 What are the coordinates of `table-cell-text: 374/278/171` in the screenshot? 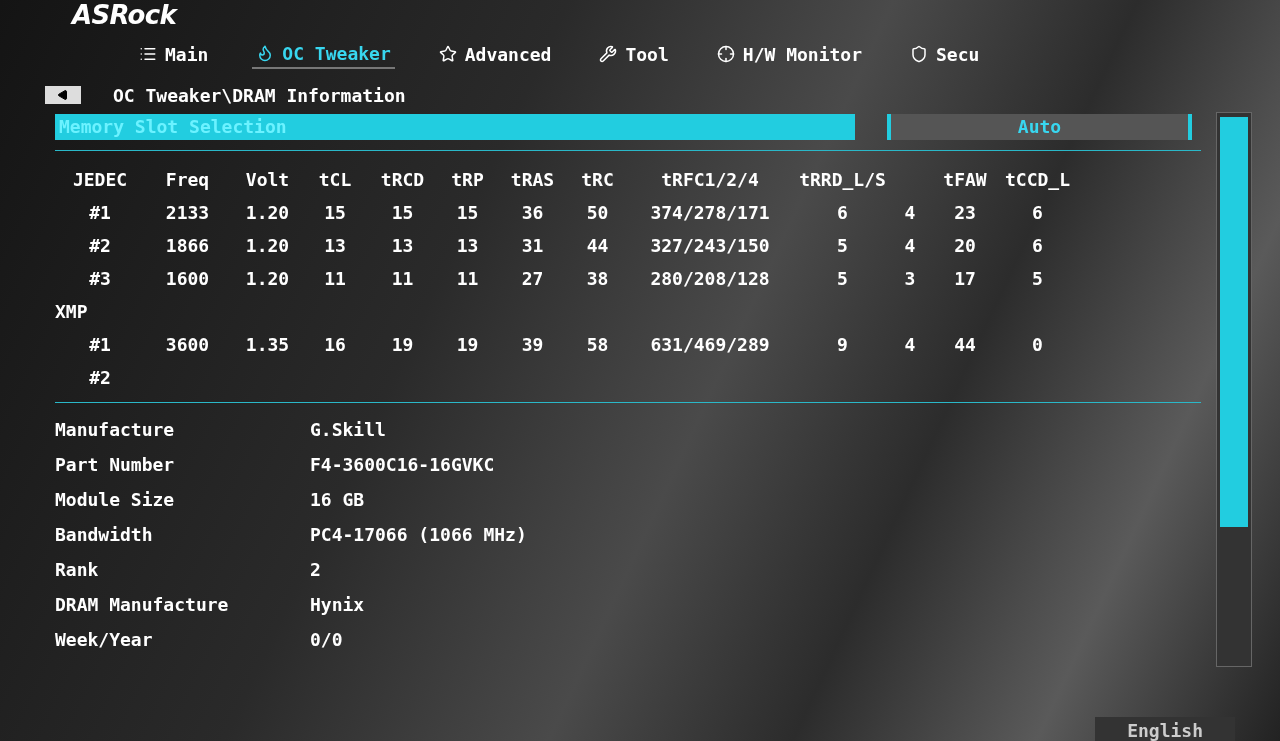 It's located at (710, 213).